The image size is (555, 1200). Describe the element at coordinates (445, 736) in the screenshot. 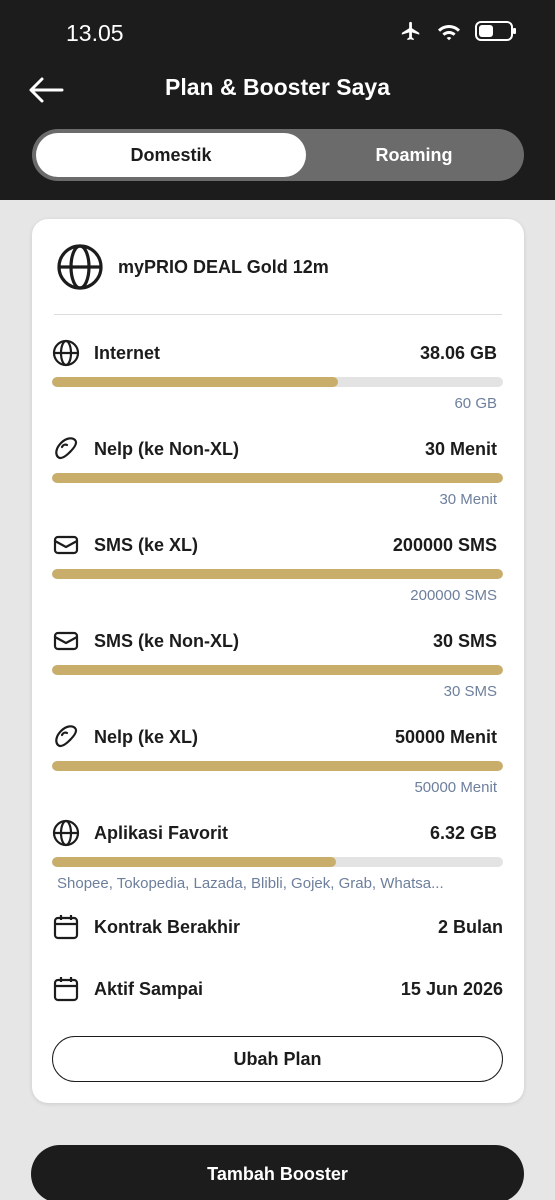

I see `quota-remaining: 50000 Menit` at that location.